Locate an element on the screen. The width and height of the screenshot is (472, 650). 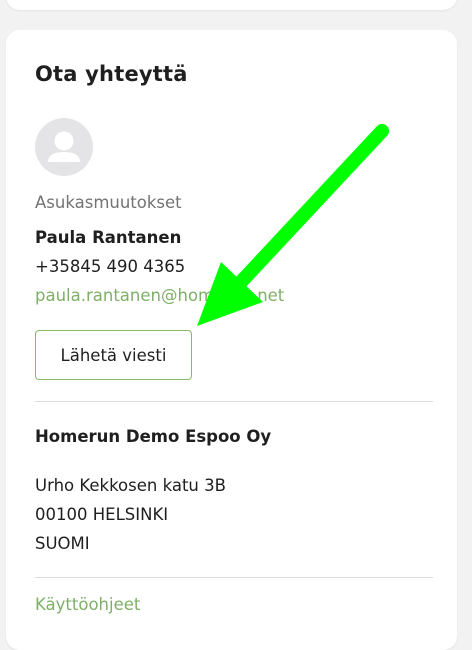
contact-role: Asukasmuutokset is located at coordinates (108, 202).